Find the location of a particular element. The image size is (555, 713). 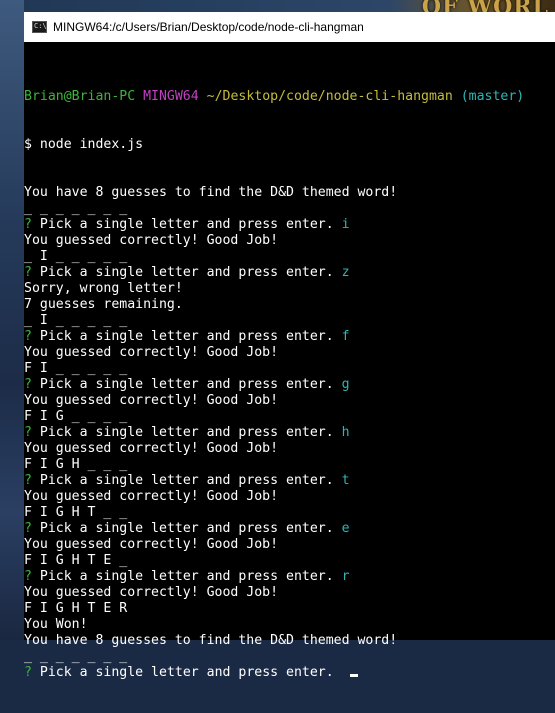

answer-text: e is located at coordinates (345, 528).